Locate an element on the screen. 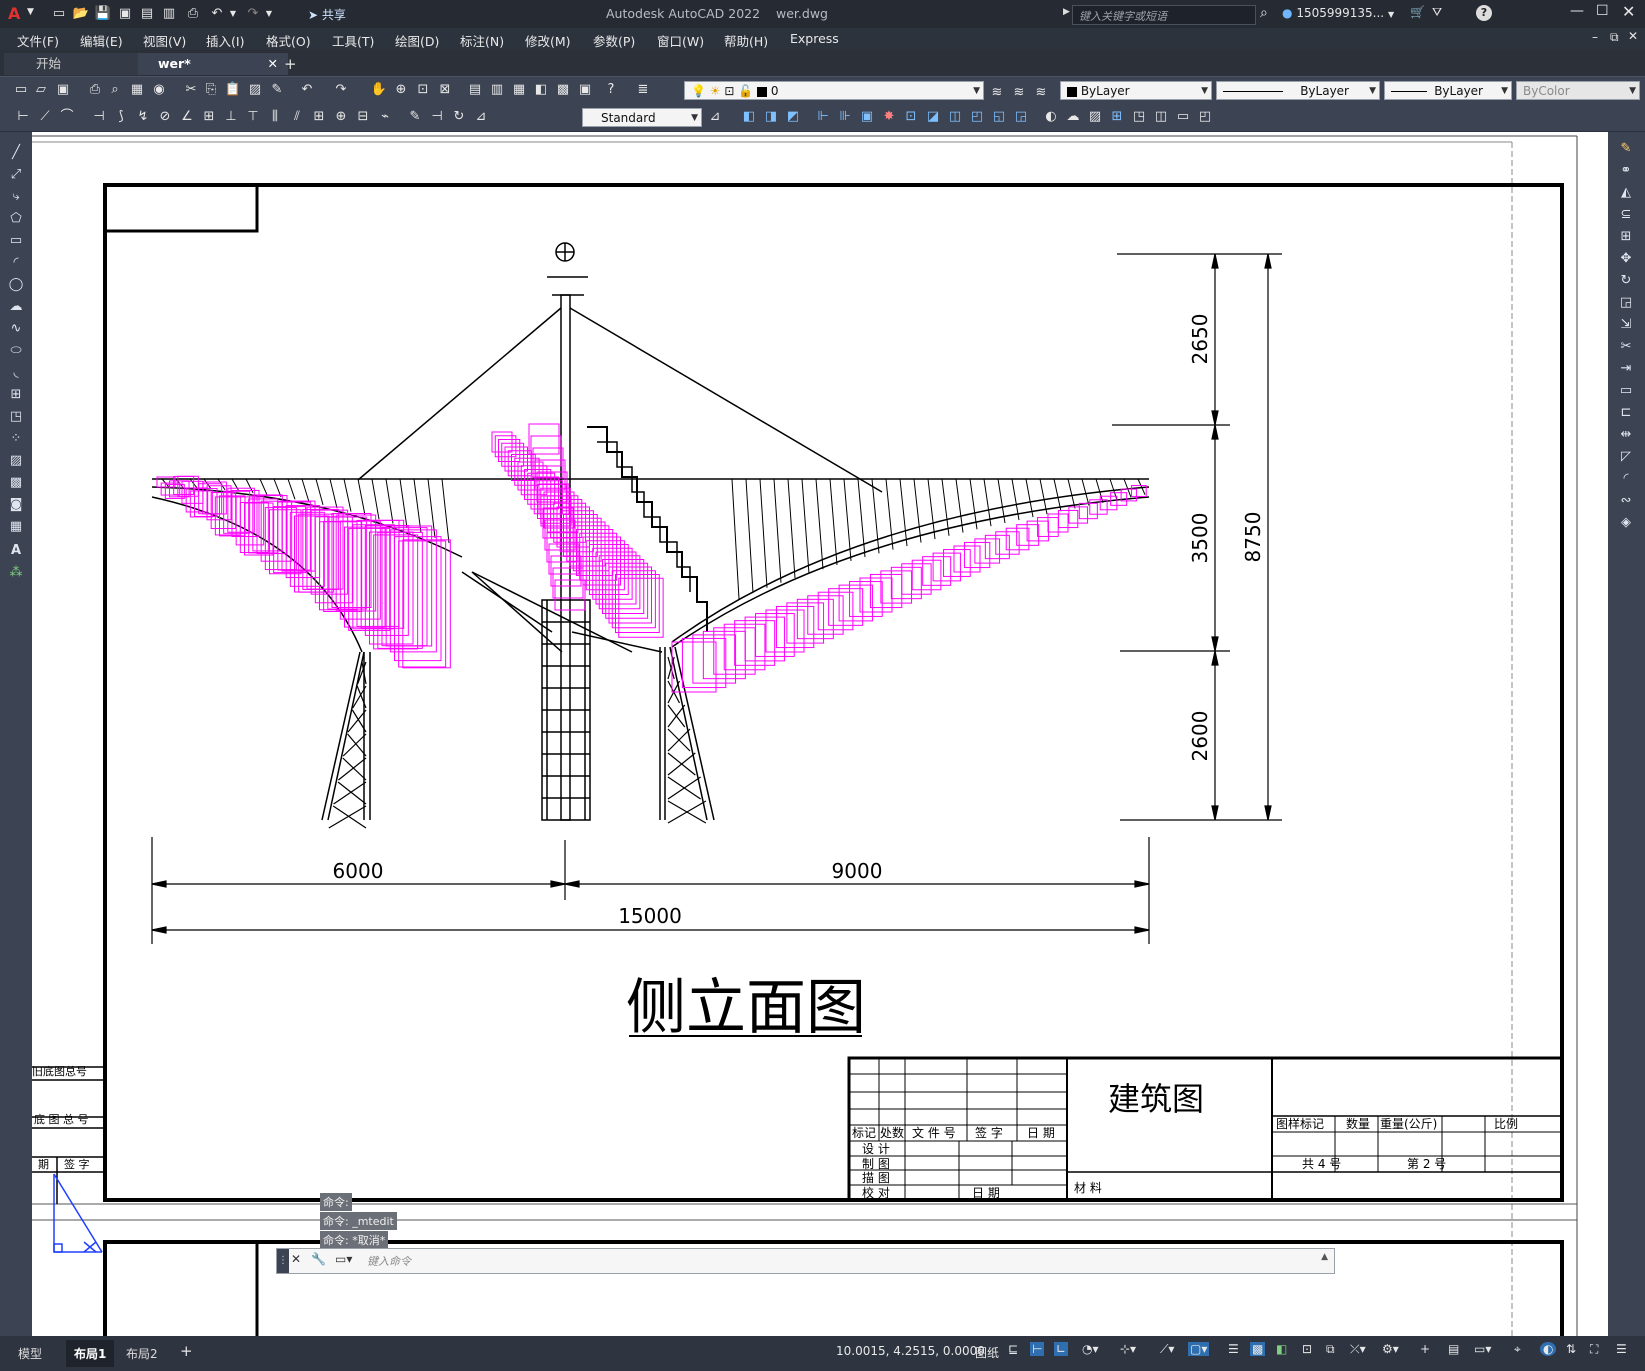 The width and height of the screenshot is (1645, 1371). tab-wer: wer* ✕ is located at coordinates (213, 64).